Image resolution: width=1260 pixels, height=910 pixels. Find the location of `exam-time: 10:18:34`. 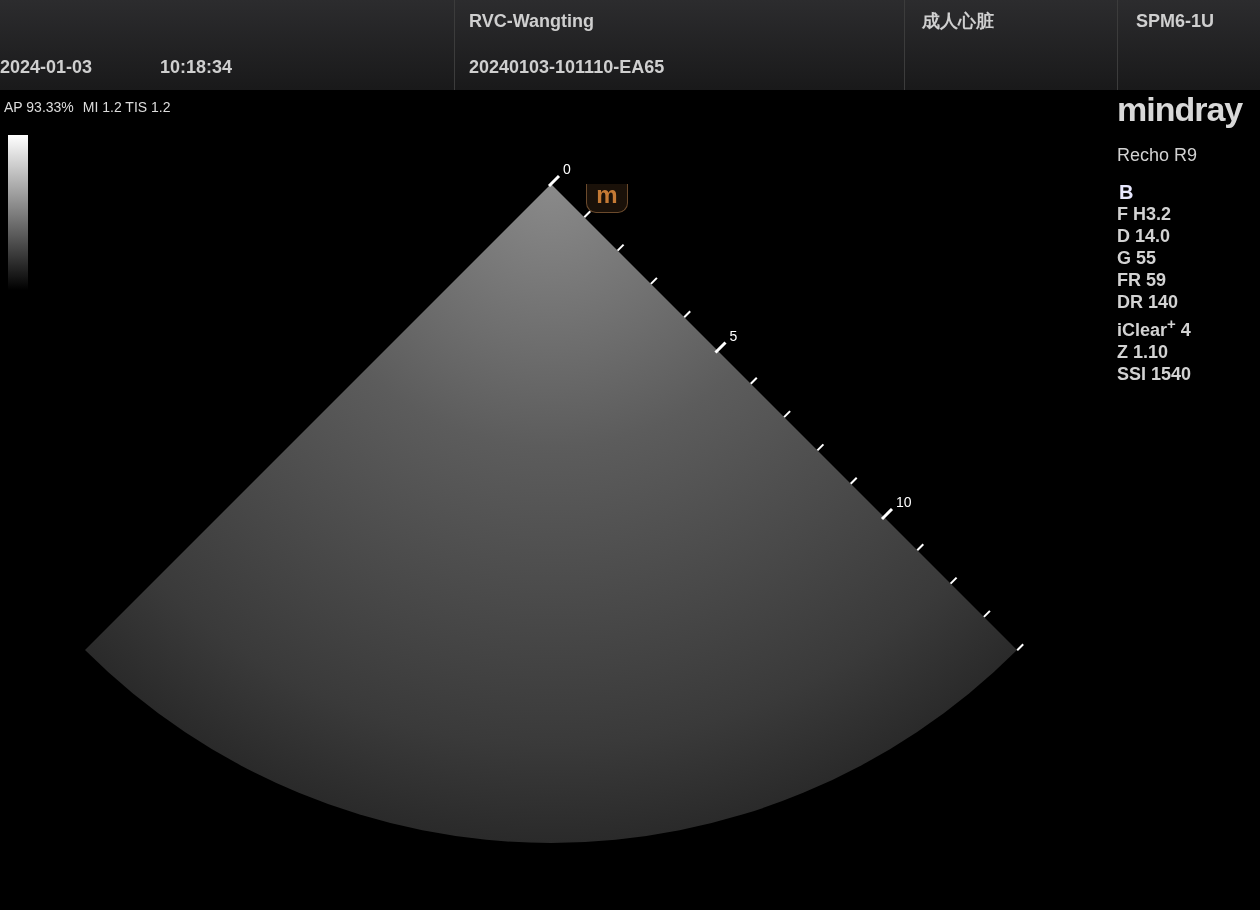

exam-time: 10:18:34 is located at coordinates (196, 67).